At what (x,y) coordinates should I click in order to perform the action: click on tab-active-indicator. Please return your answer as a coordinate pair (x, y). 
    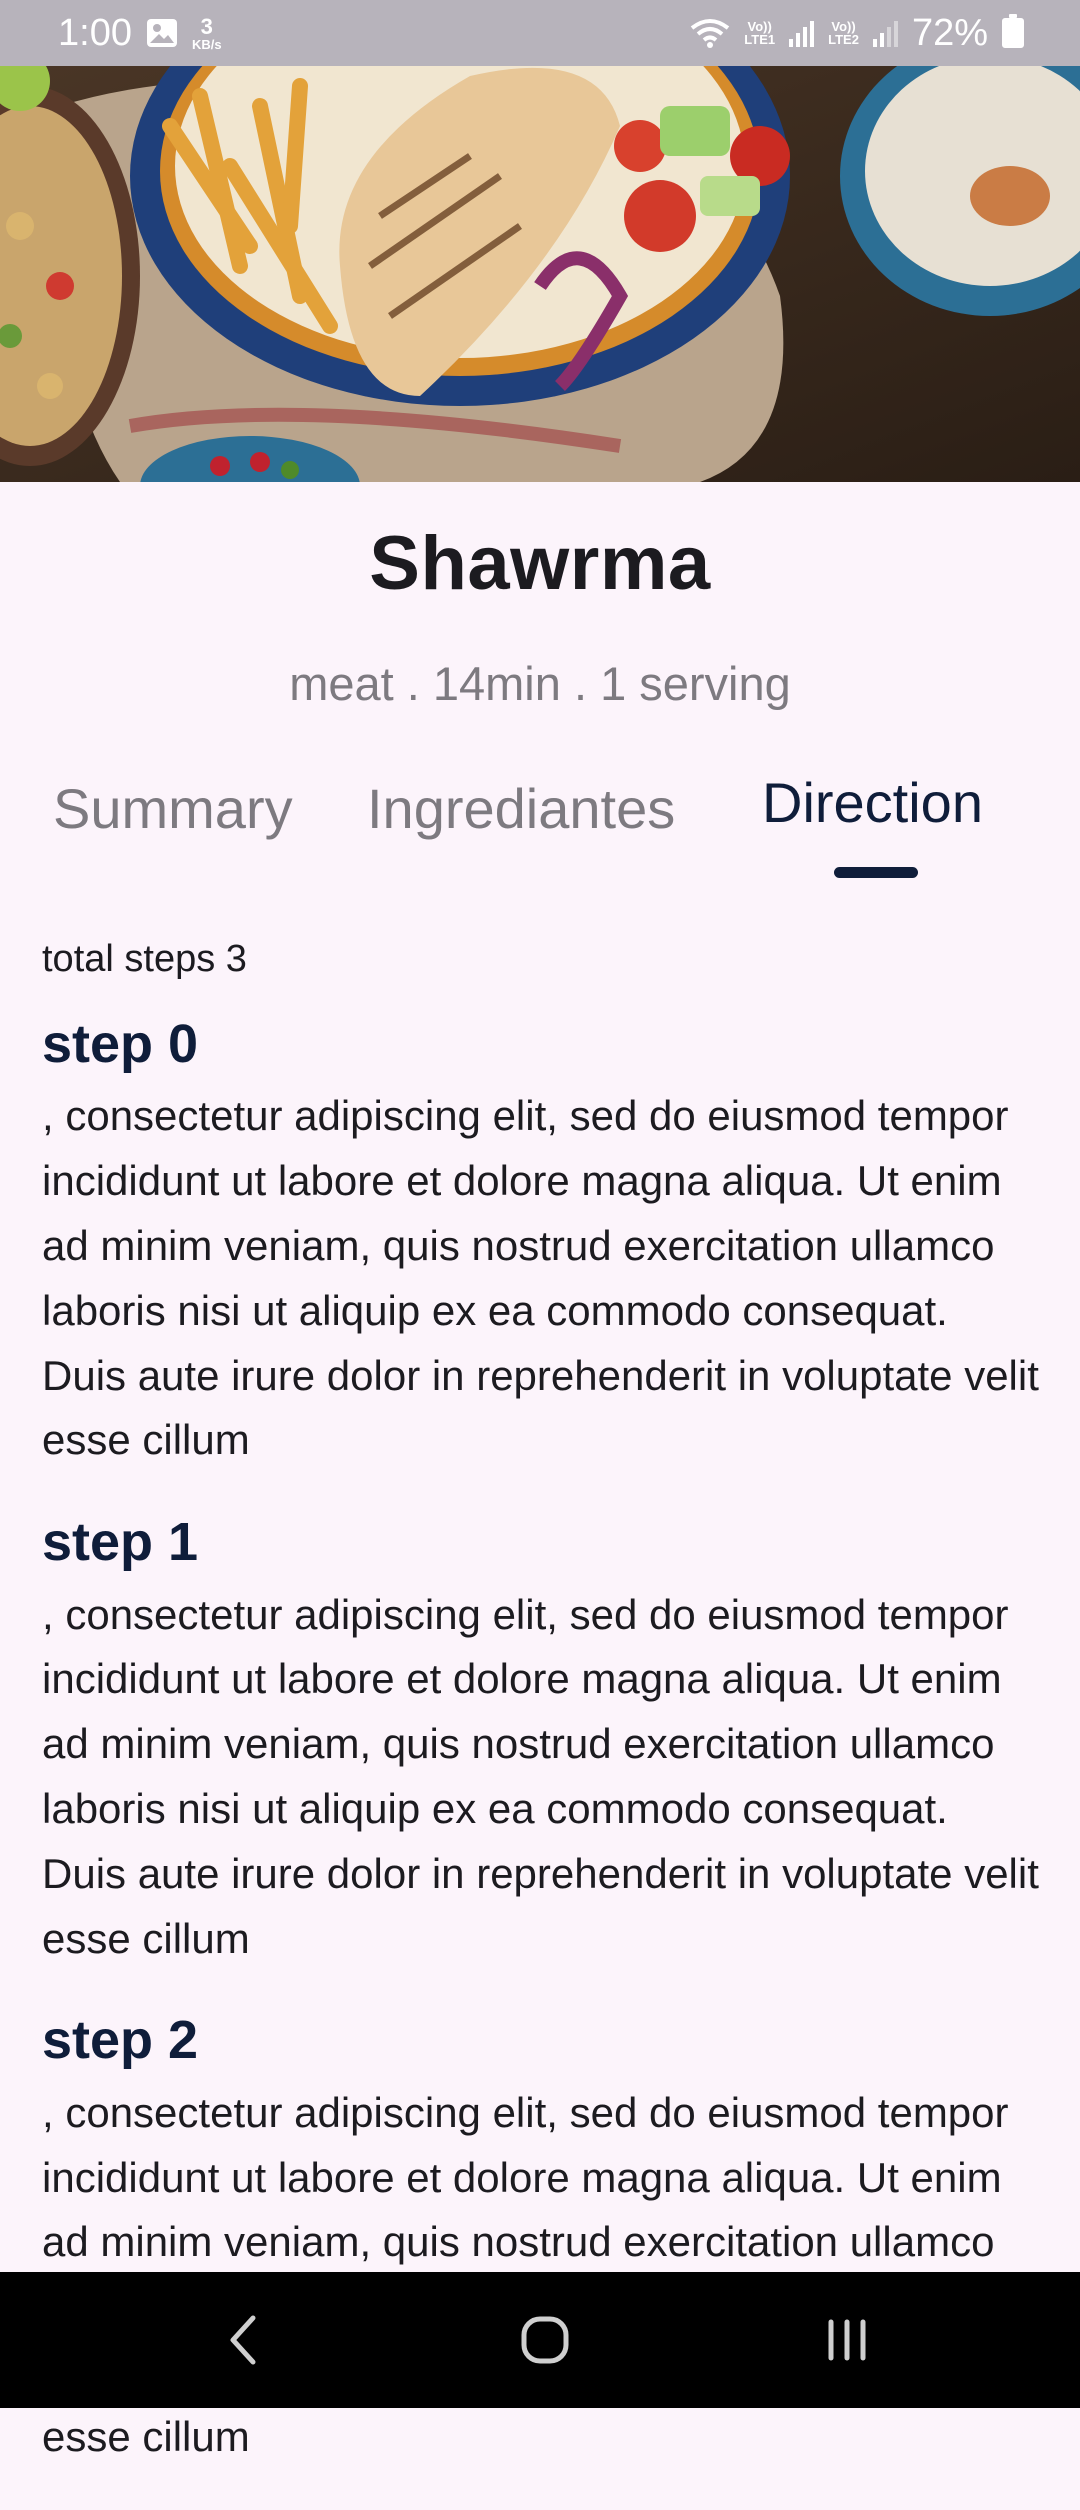
    Looking at the image, I should click on (876, 872).